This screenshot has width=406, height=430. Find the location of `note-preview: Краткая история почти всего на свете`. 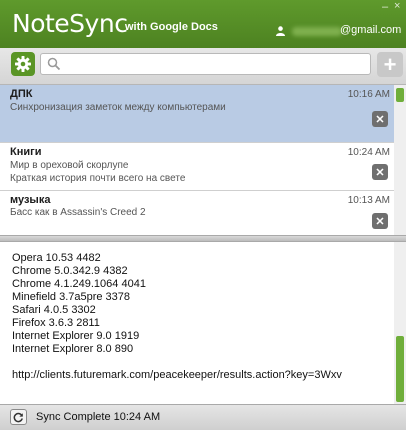

note-preview: Краткая история почти всего на свете is located at coordinates (98, 178).